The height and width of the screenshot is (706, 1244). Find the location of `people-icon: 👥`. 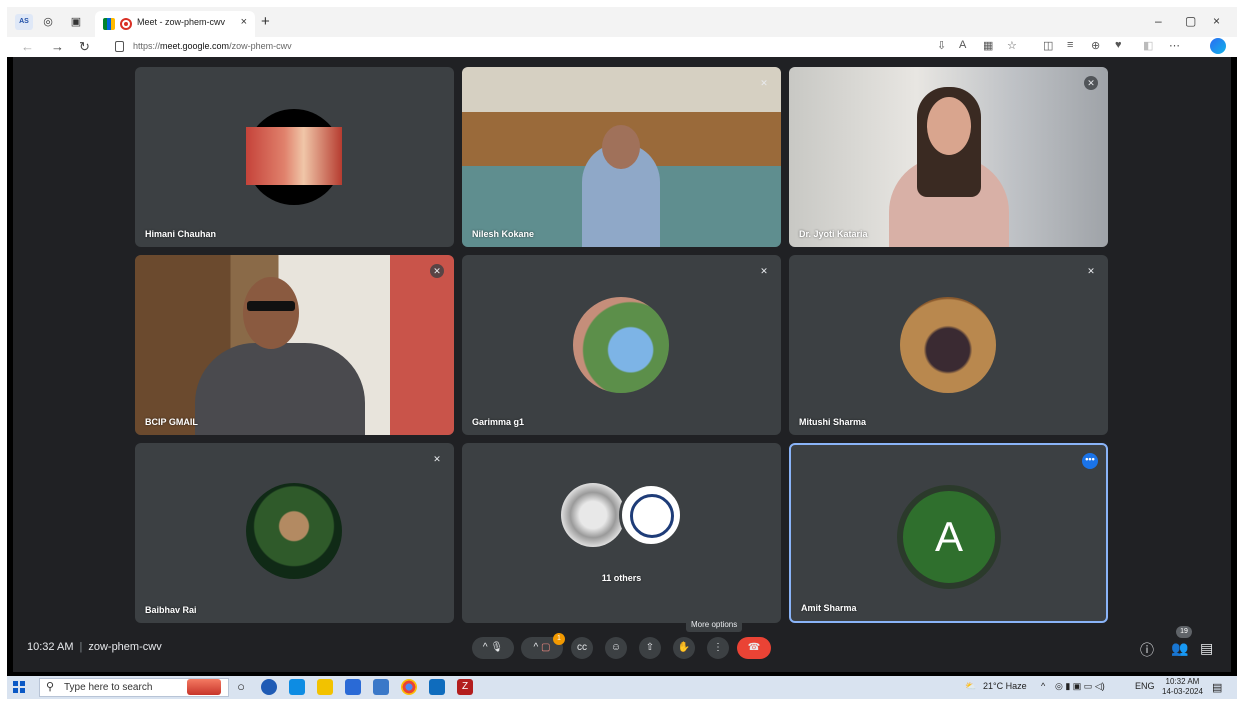

people-icon: 👥 is located at coordinates (1179, 648).